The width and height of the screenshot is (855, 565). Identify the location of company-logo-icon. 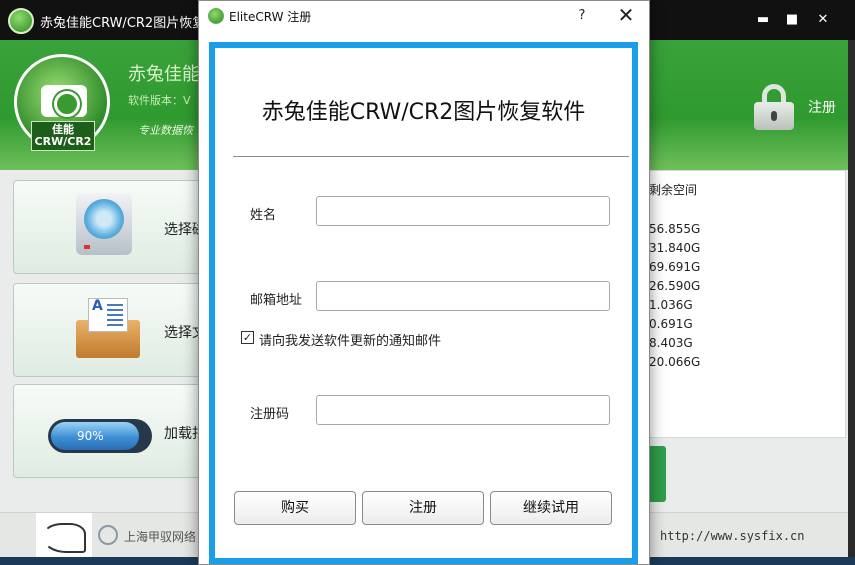
(64, 535).